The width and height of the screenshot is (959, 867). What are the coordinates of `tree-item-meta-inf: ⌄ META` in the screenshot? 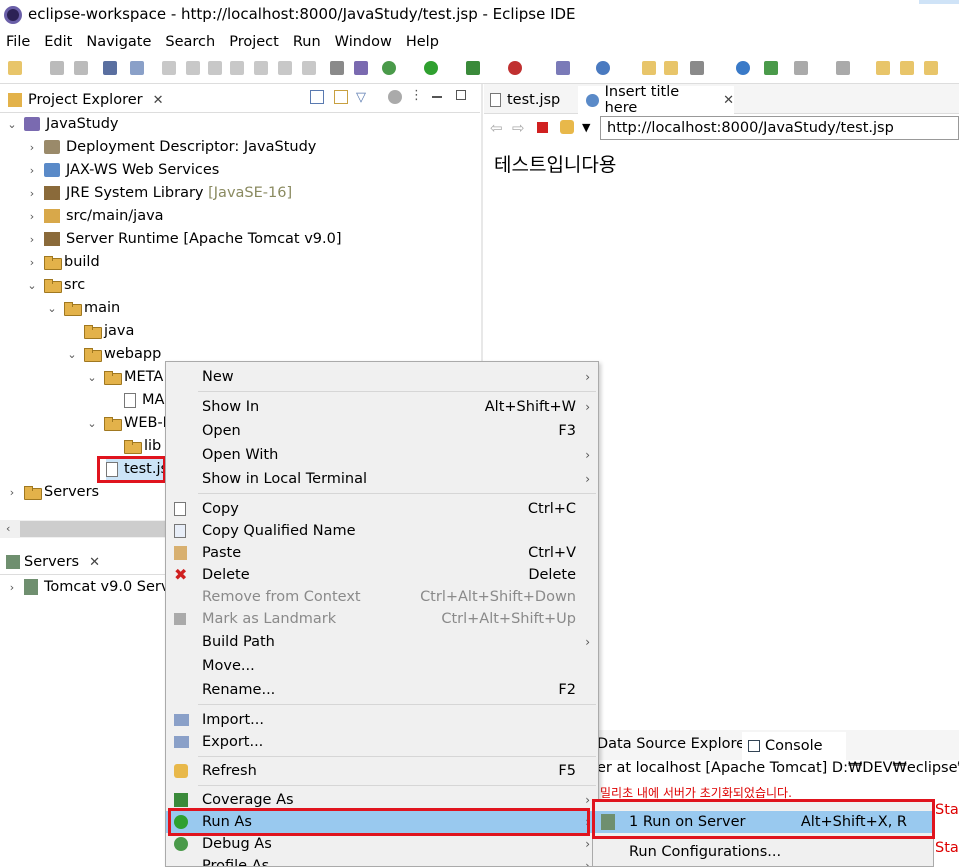 It's located at (124, 377).